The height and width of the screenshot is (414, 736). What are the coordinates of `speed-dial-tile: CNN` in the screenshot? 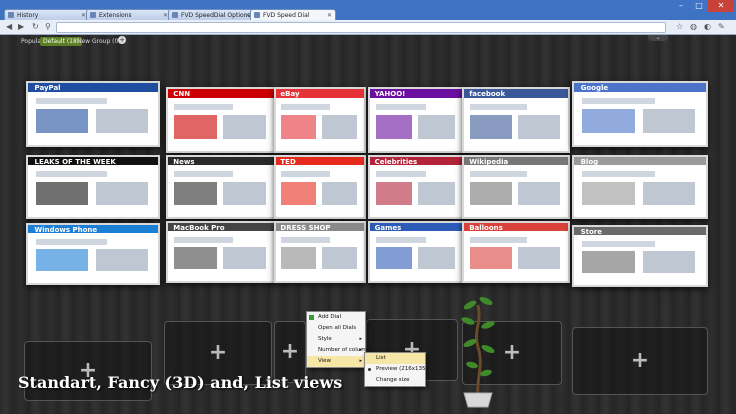 It's located at (221, 120).